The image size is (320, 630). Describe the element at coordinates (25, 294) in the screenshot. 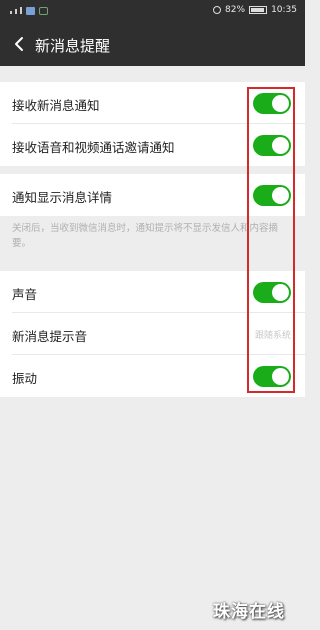

I see `row-label: 声音` at that location.